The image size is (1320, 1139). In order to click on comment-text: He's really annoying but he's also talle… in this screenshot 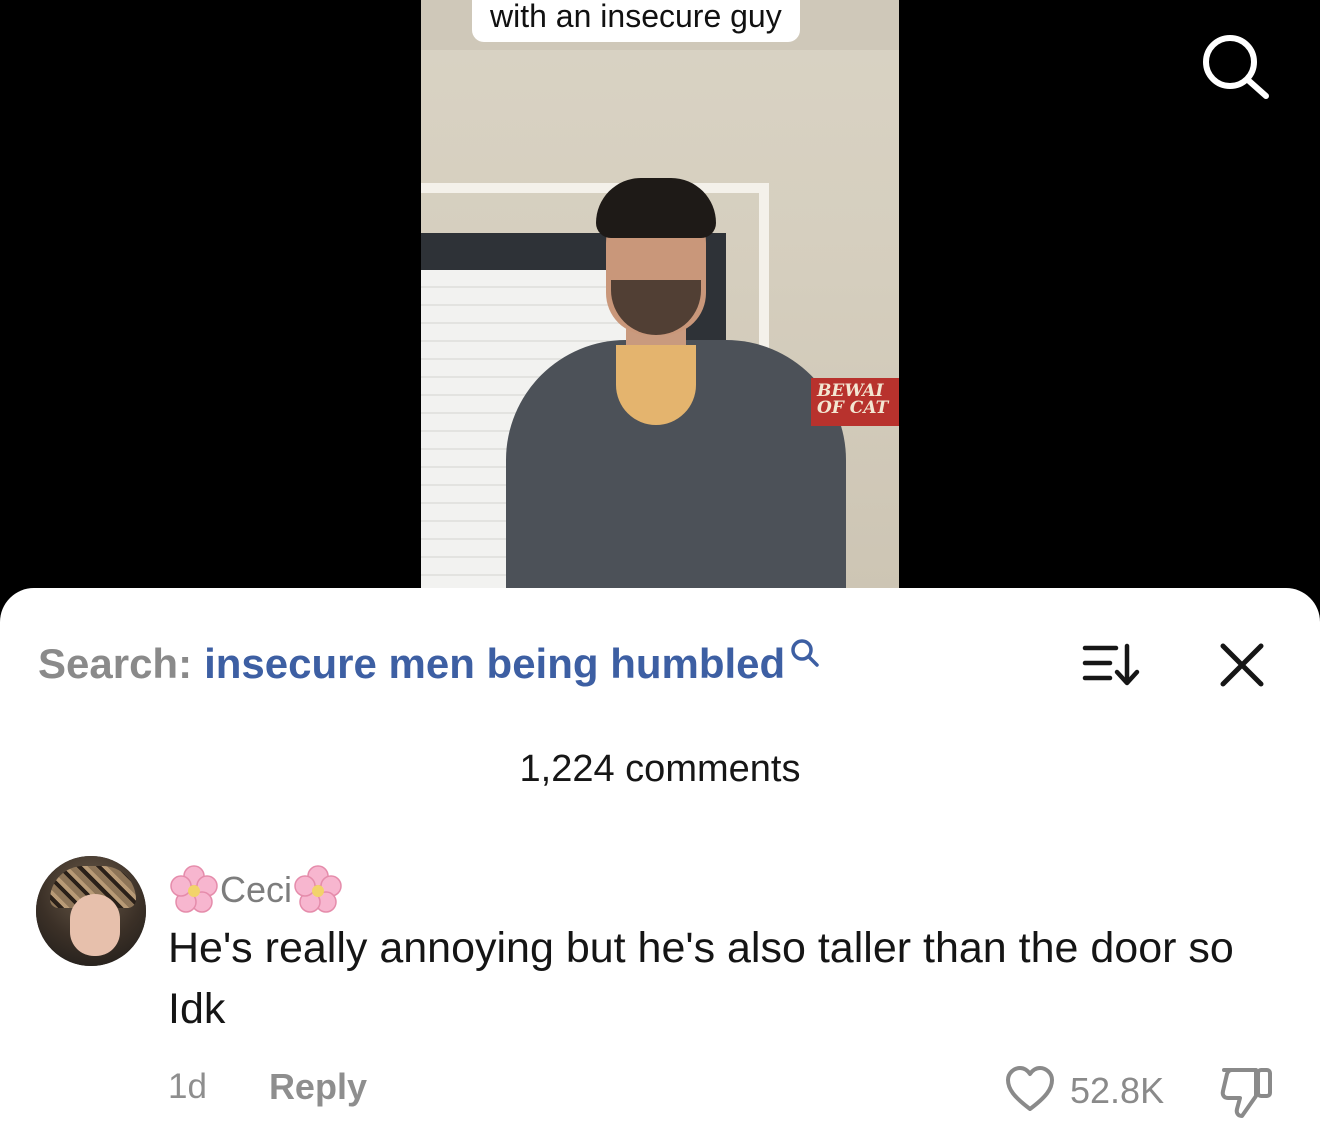, I will do `click(701, 978)`.